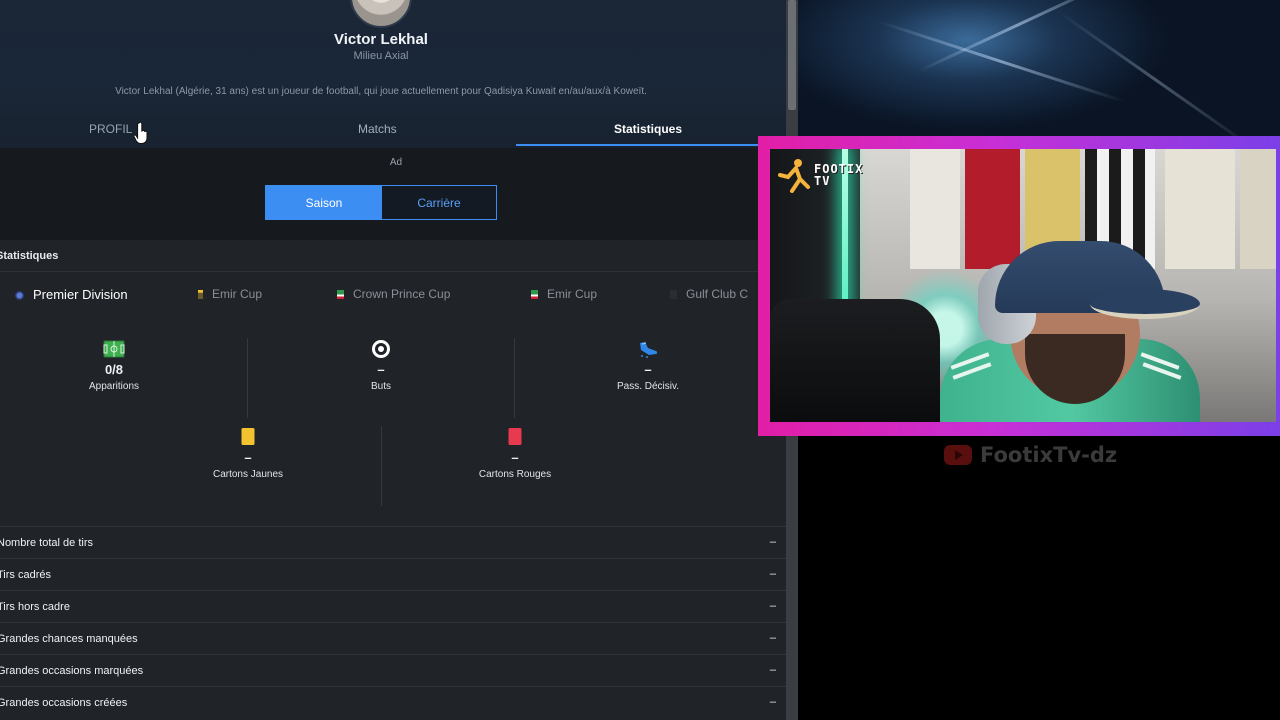 Image resolution: width=1280 pixels, height=720 pixels. Describe the element at coordinates (324, 202) in the screenshot. I see `saison-button: Saison` at that location.